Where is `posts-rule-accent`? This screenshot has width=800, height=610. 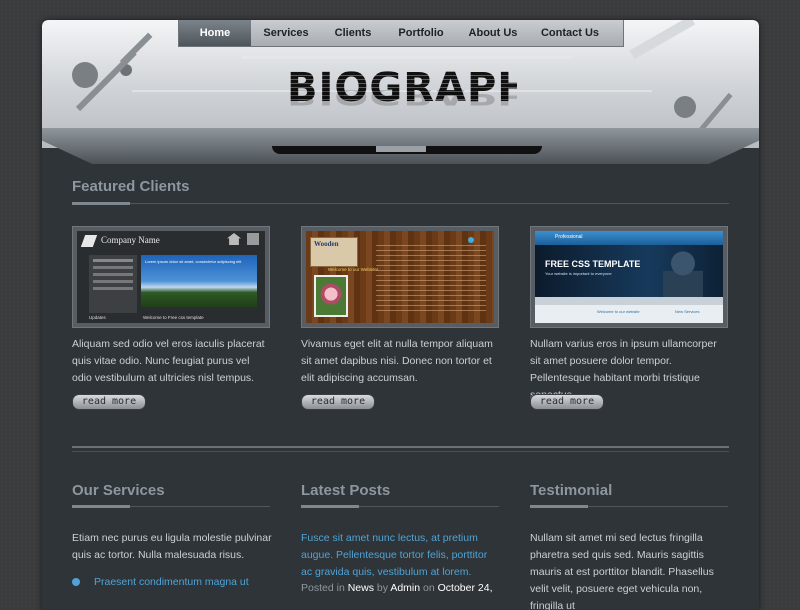
posts-rule-accent is located at coordinates (330, 506).